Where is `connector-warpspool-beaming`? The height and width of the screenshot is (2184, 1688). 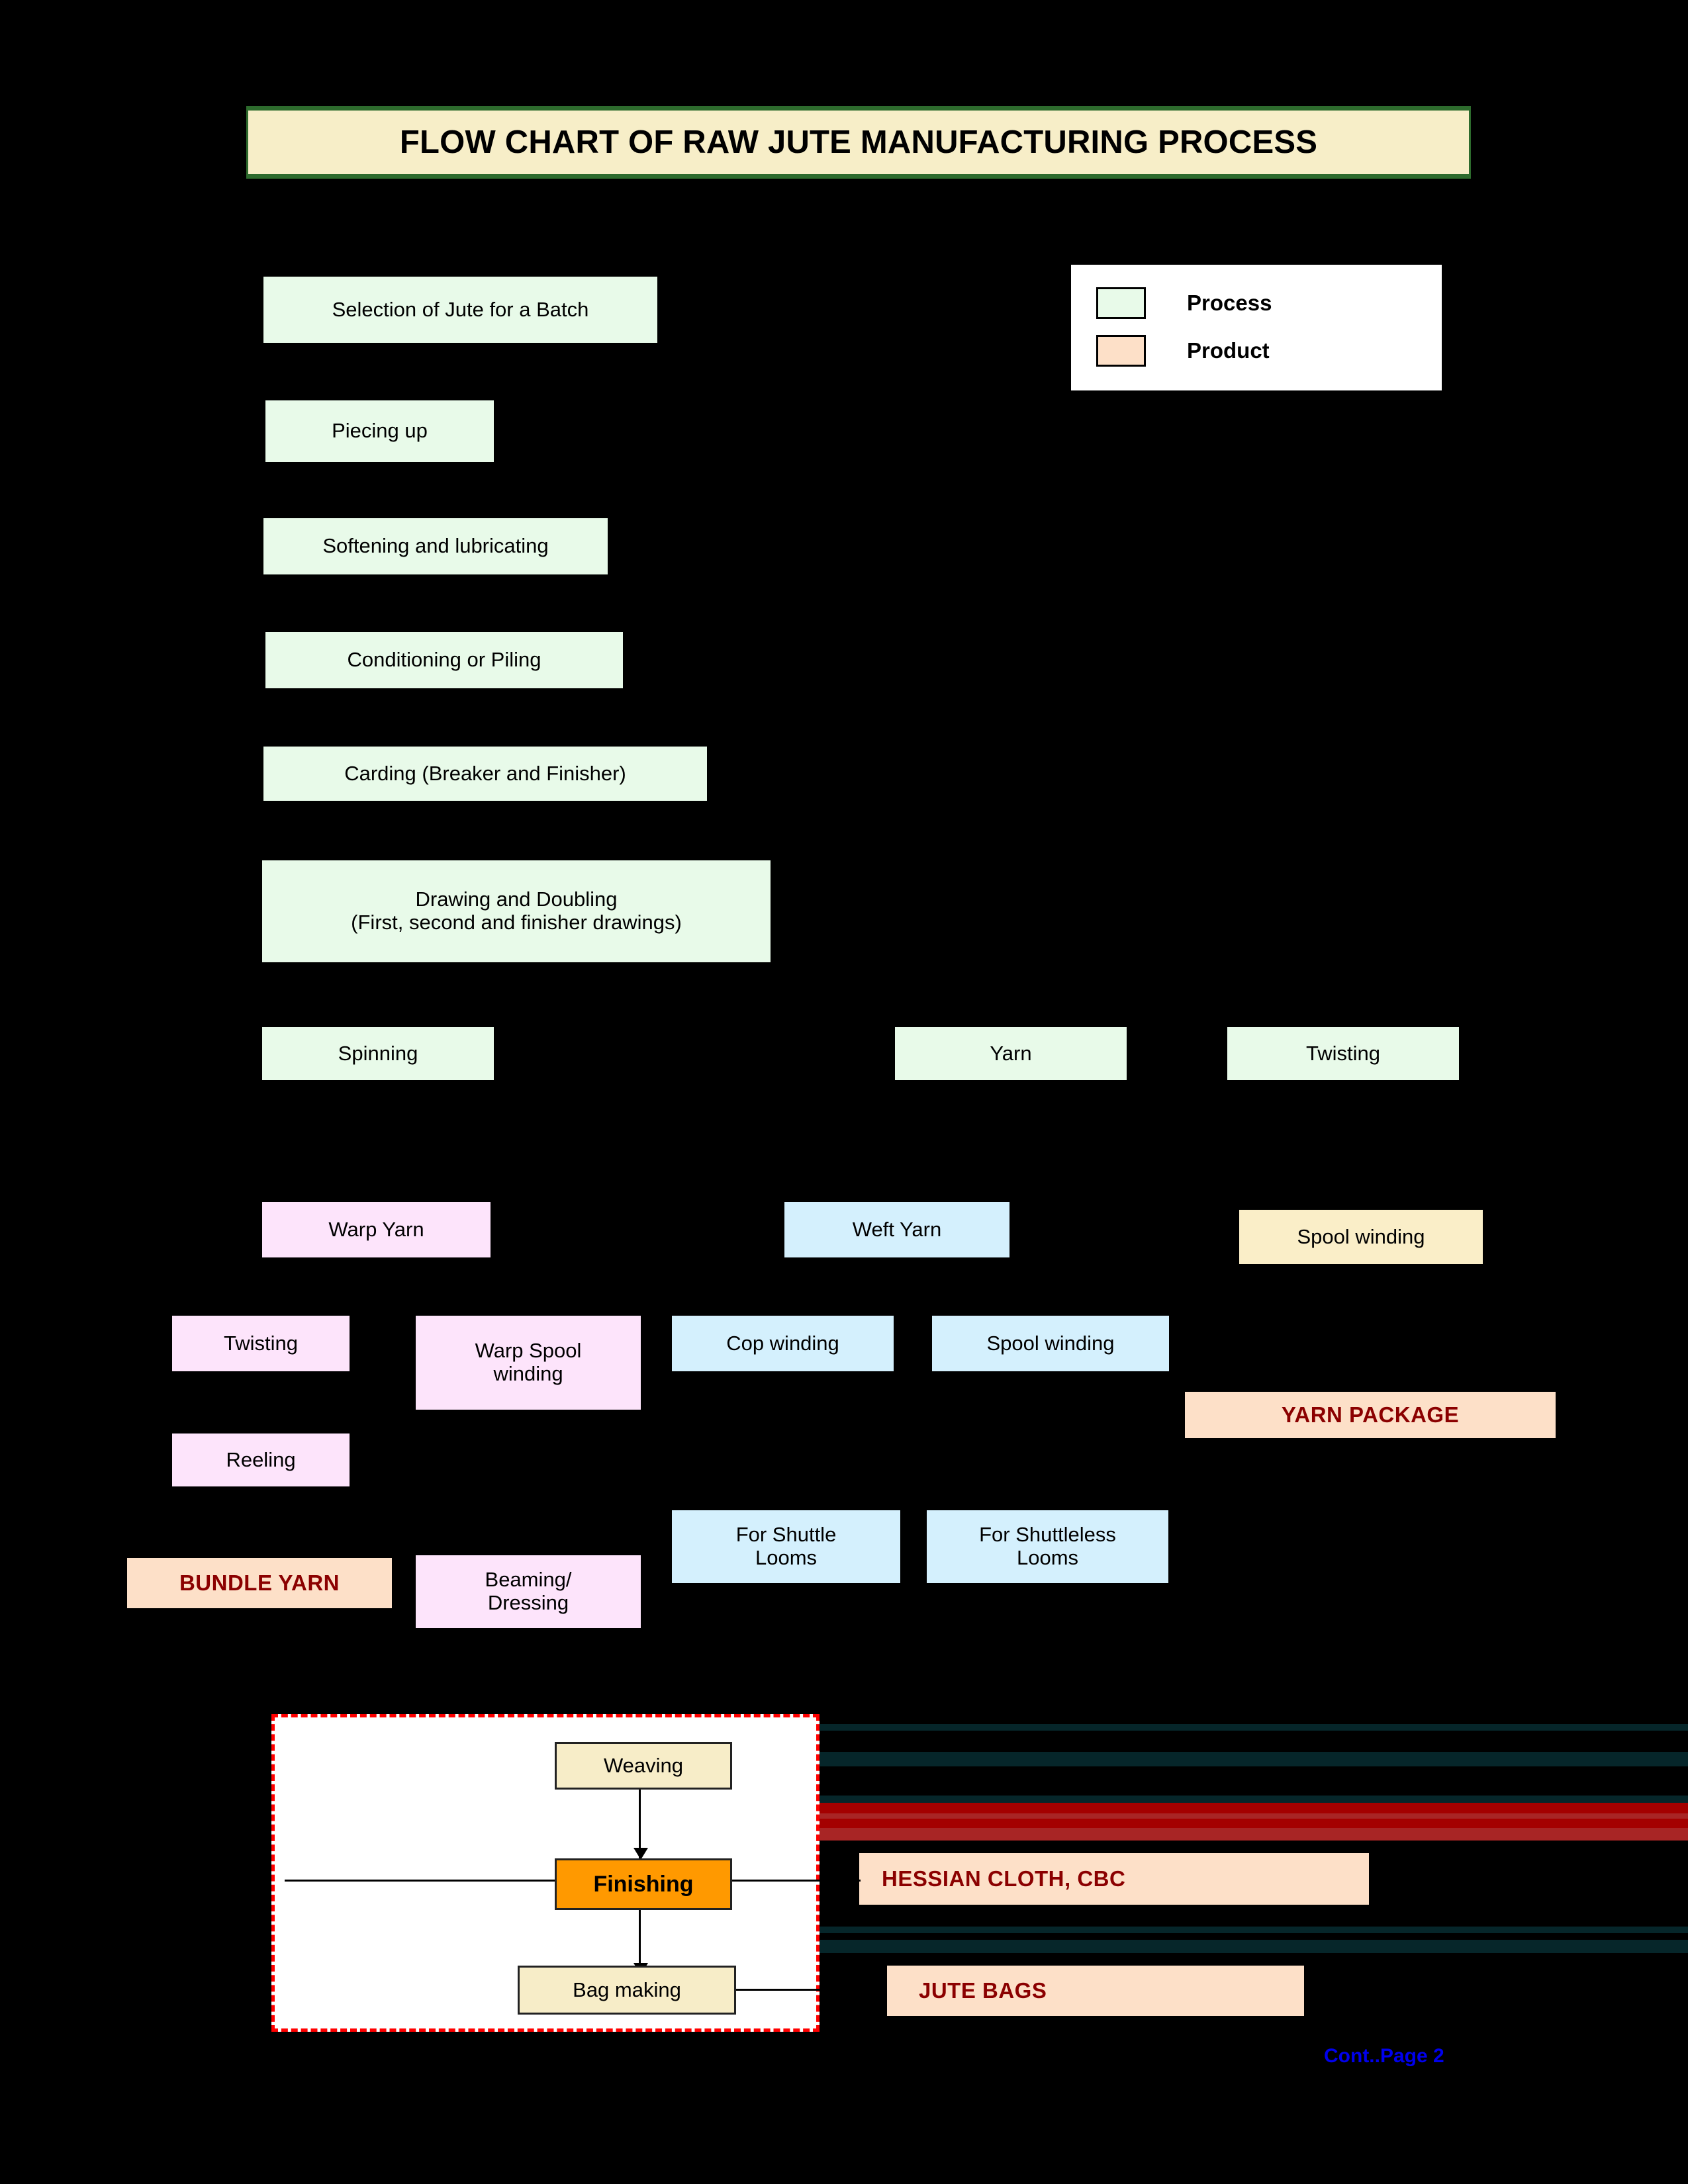 connector-warpspool-beaming is located at coordinates (529, 1476).